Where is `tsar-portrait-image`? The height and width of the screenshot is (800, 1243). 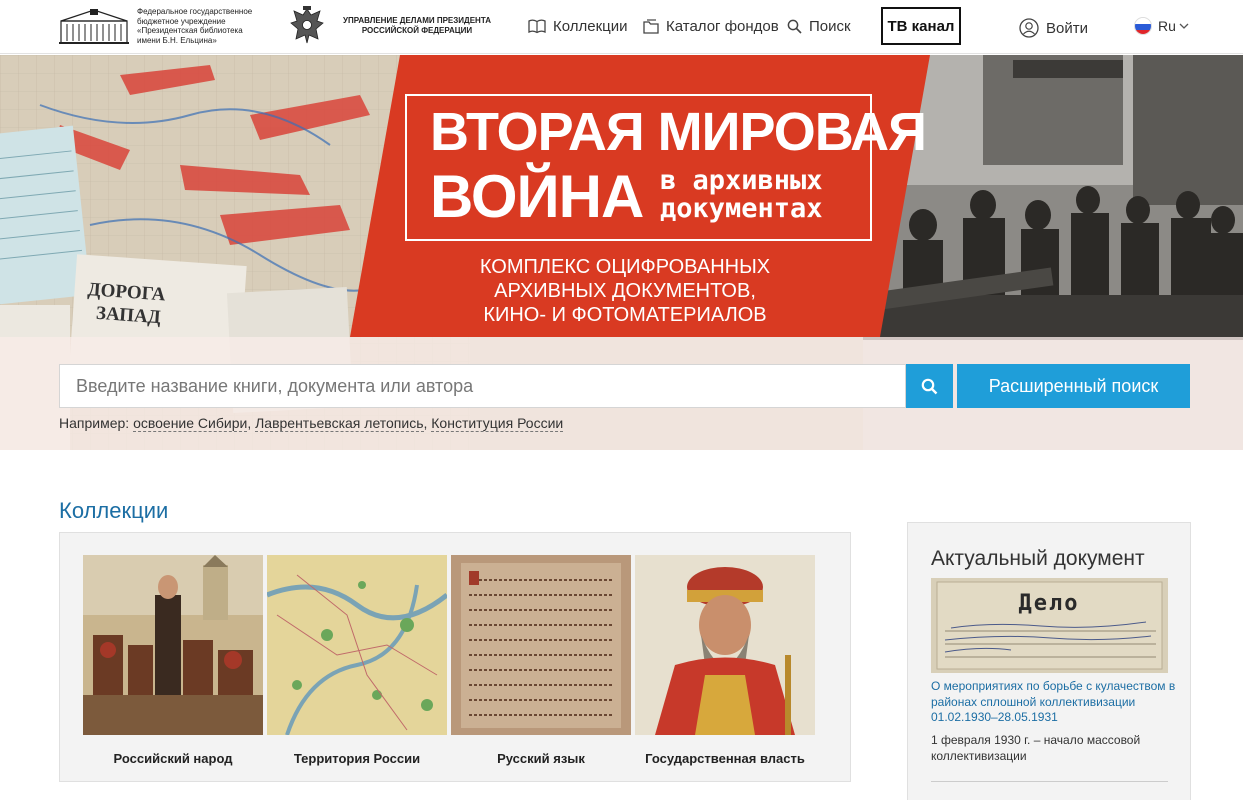 tsar-portrait-image is located at coordinates (725, 645).